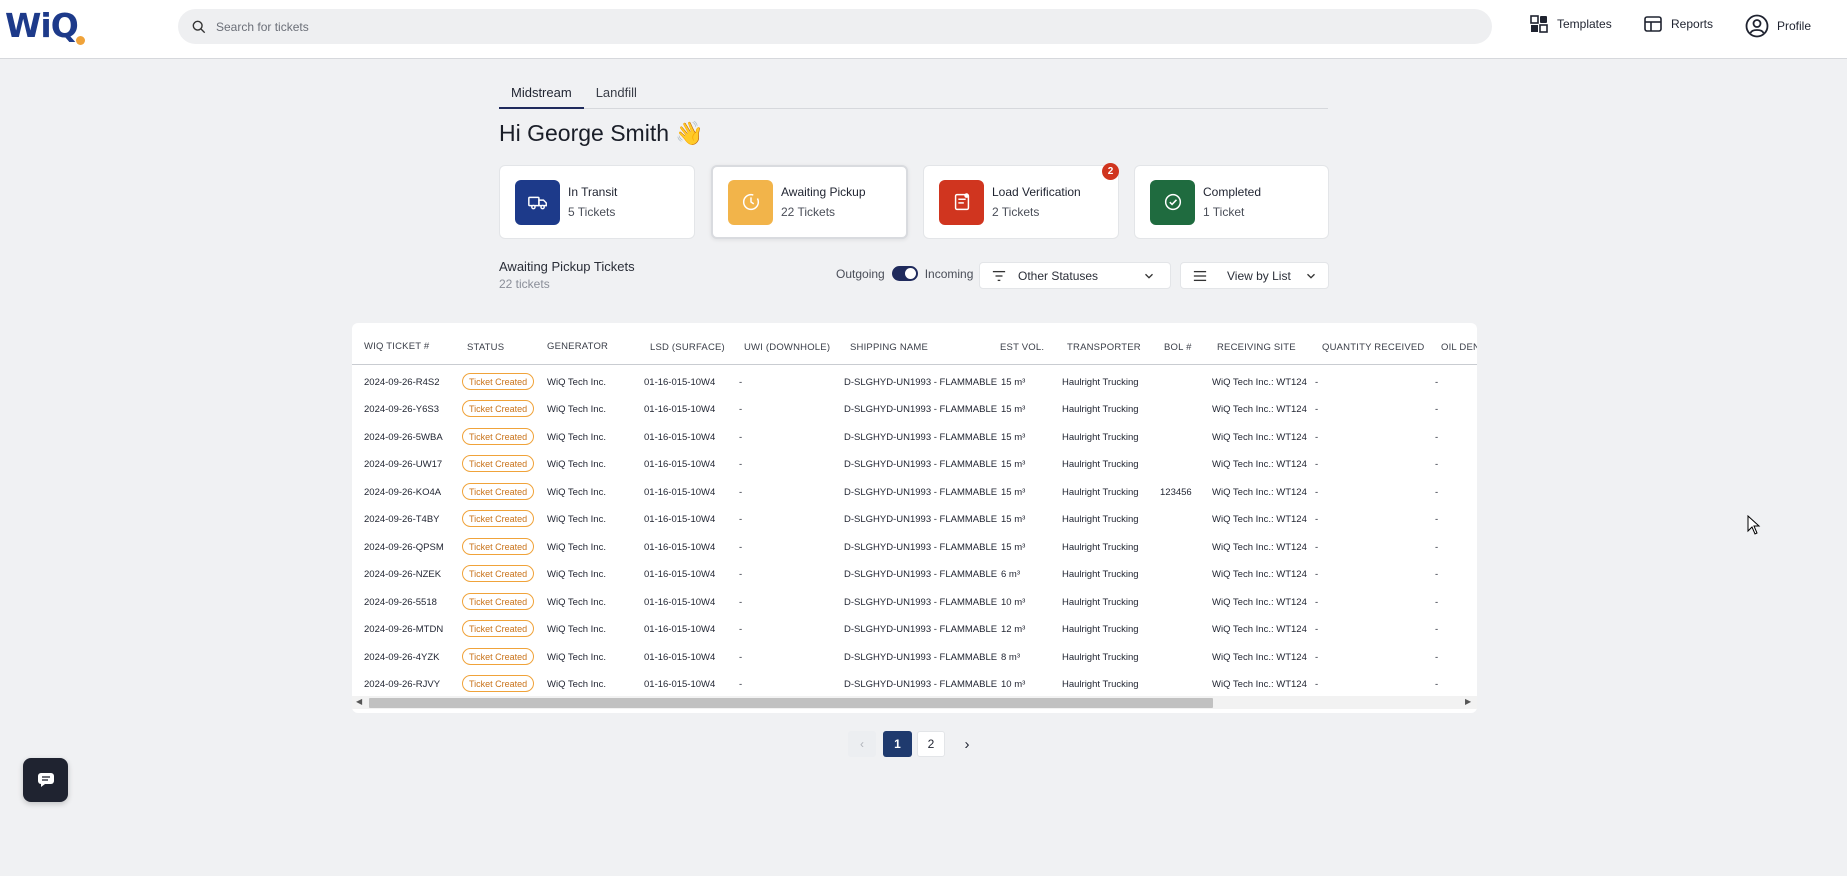  I want to click on nav-profile-label: Profile, so click(1794, 26).